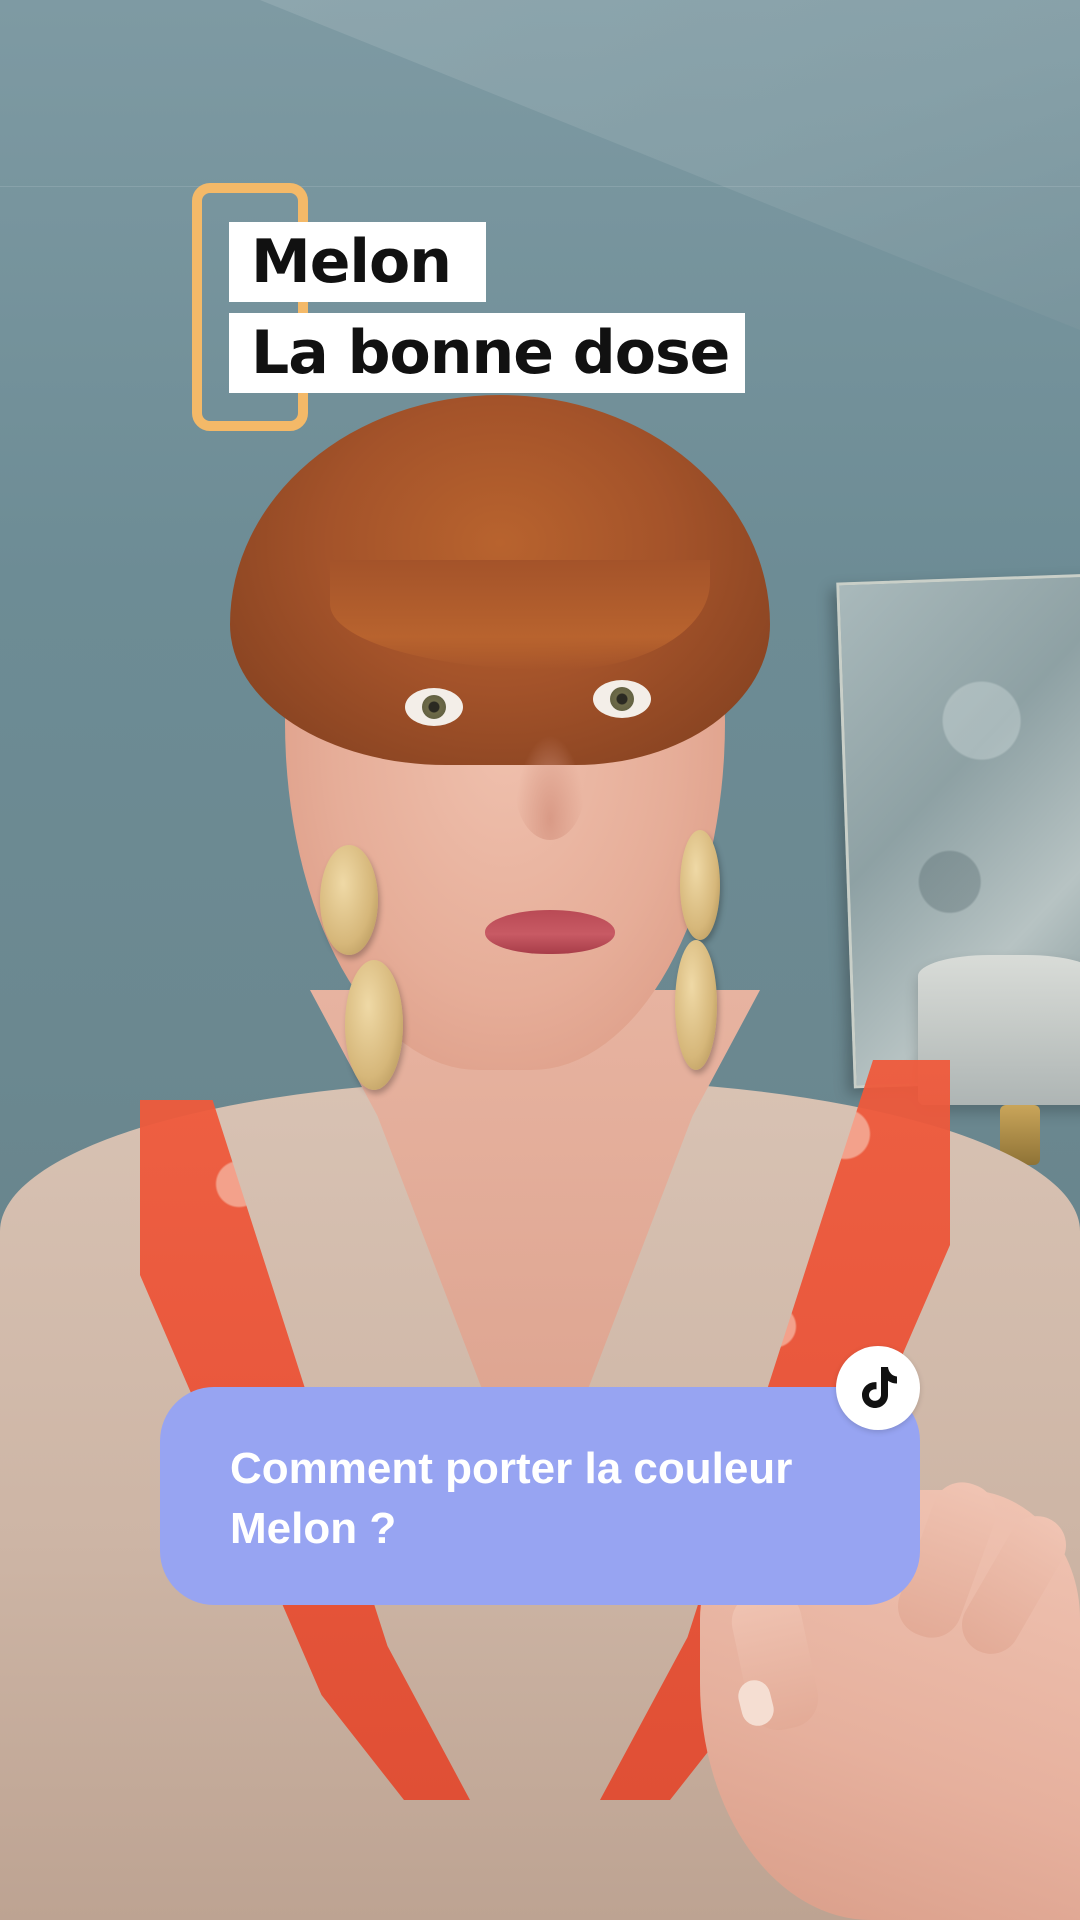 The image size is (1080, 1920). I want to click on tiktok-icon, so click(879, 1387).